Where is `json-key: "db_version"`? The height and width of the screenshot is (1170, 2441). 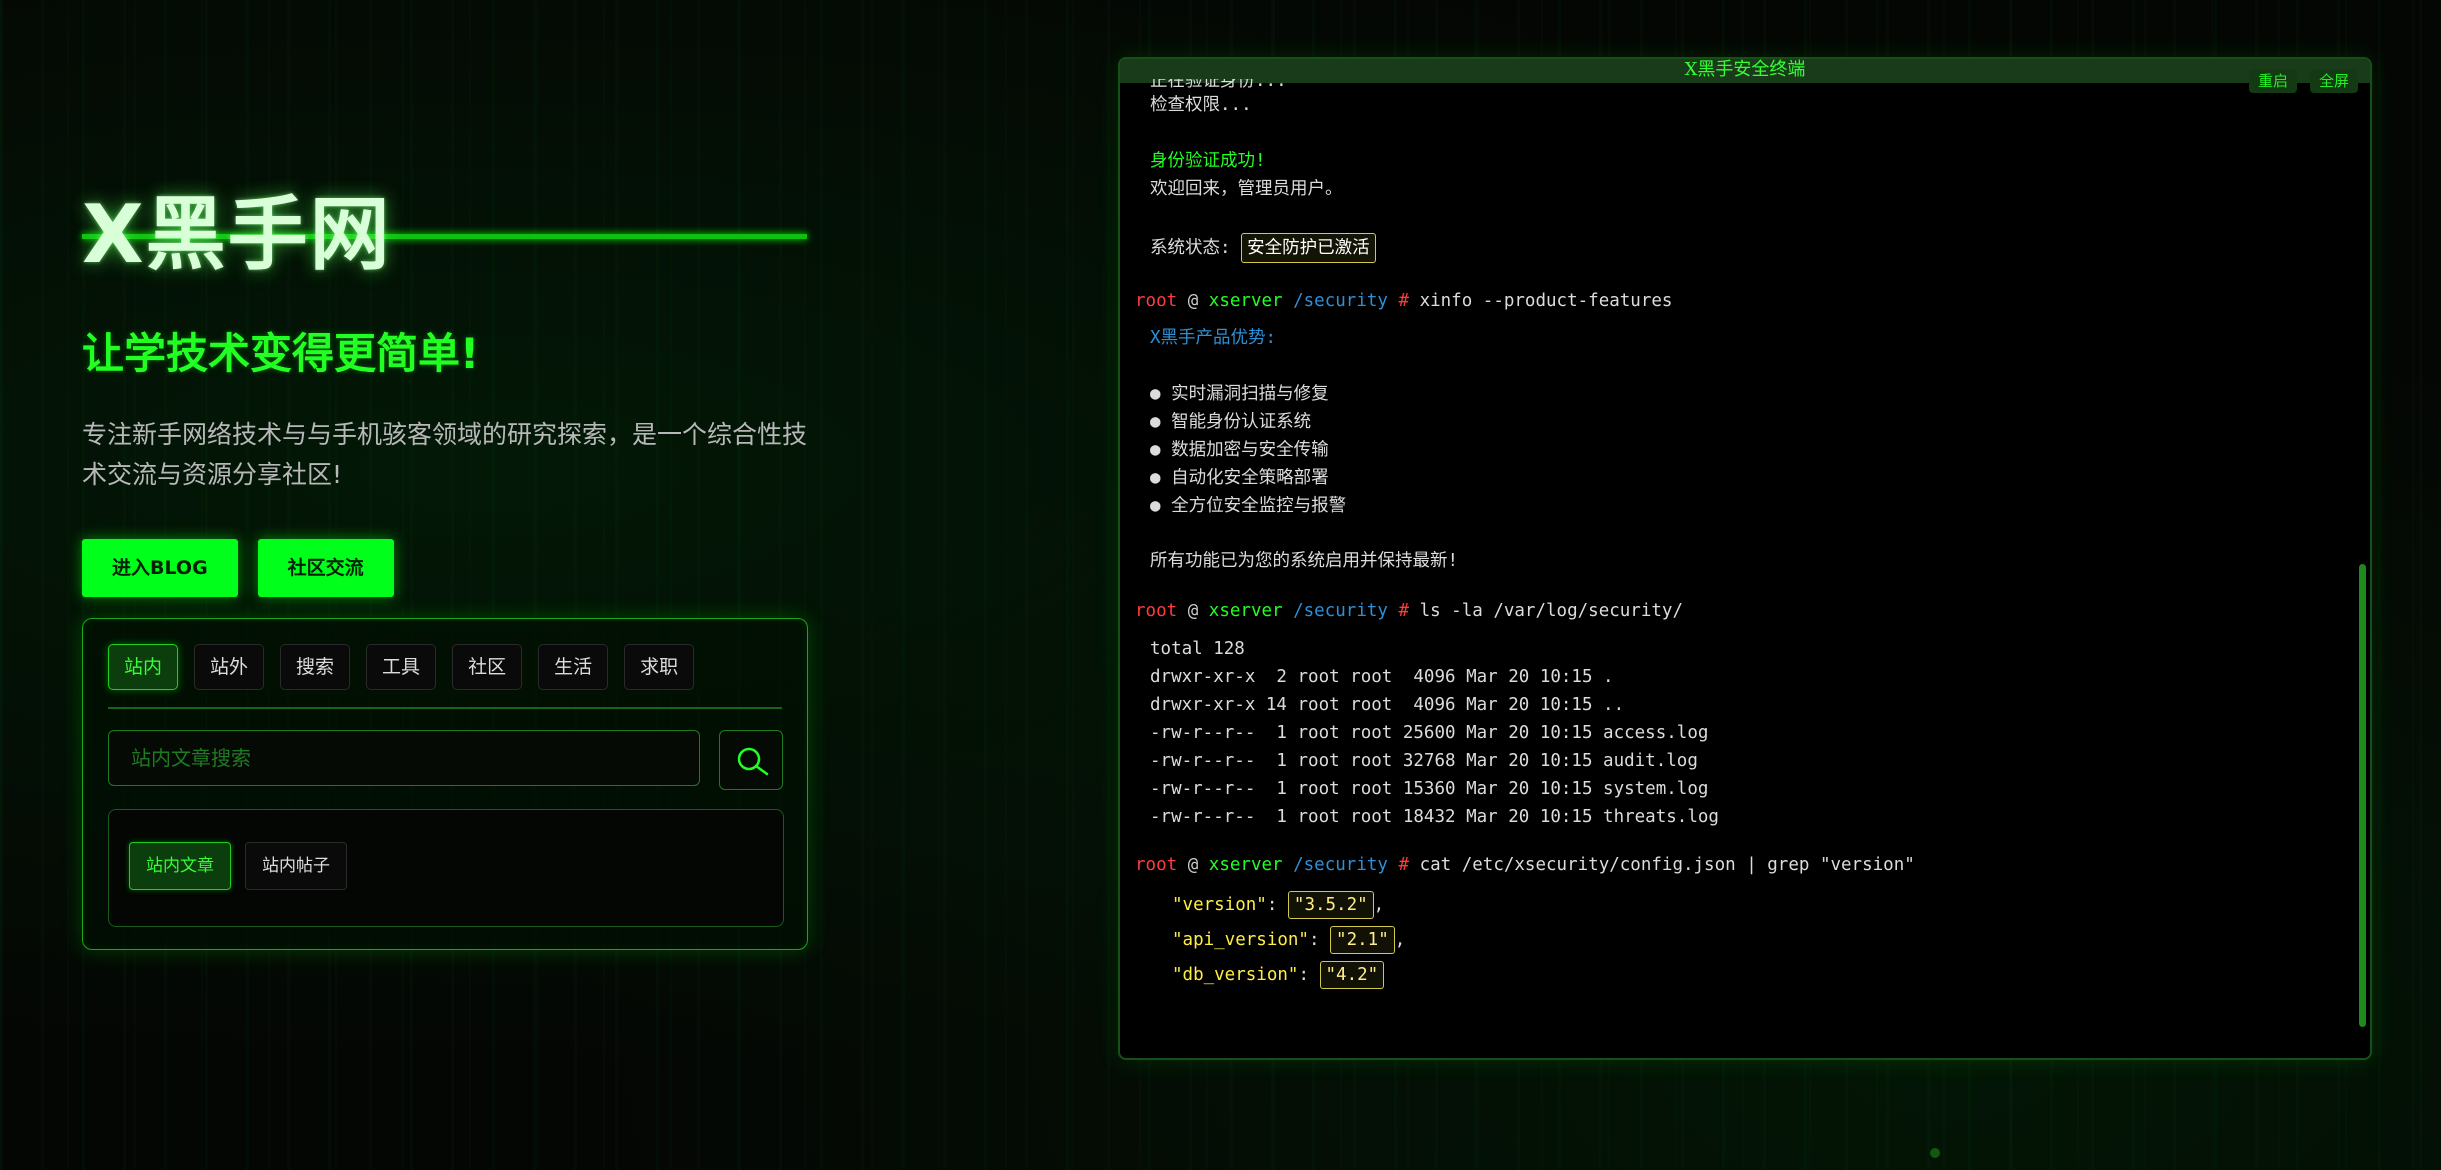 json-key: "db_version" is located at coordinates (1235, 975).